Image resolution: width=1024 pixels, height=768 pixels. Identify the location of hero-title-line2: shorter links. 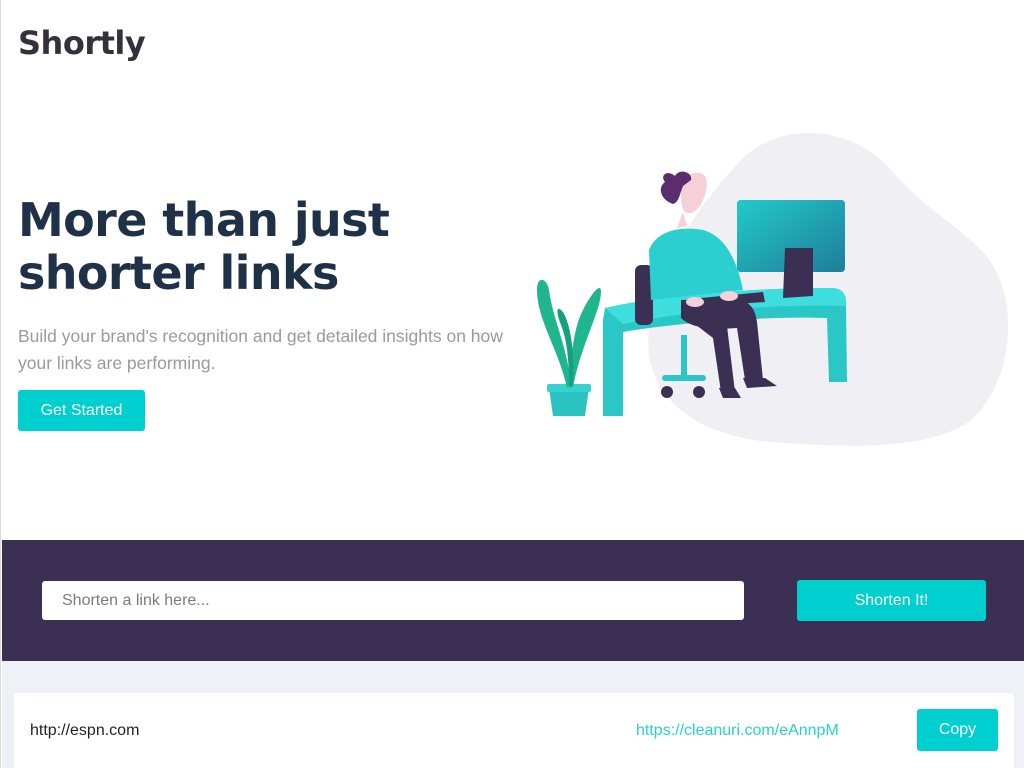
(178, 273).